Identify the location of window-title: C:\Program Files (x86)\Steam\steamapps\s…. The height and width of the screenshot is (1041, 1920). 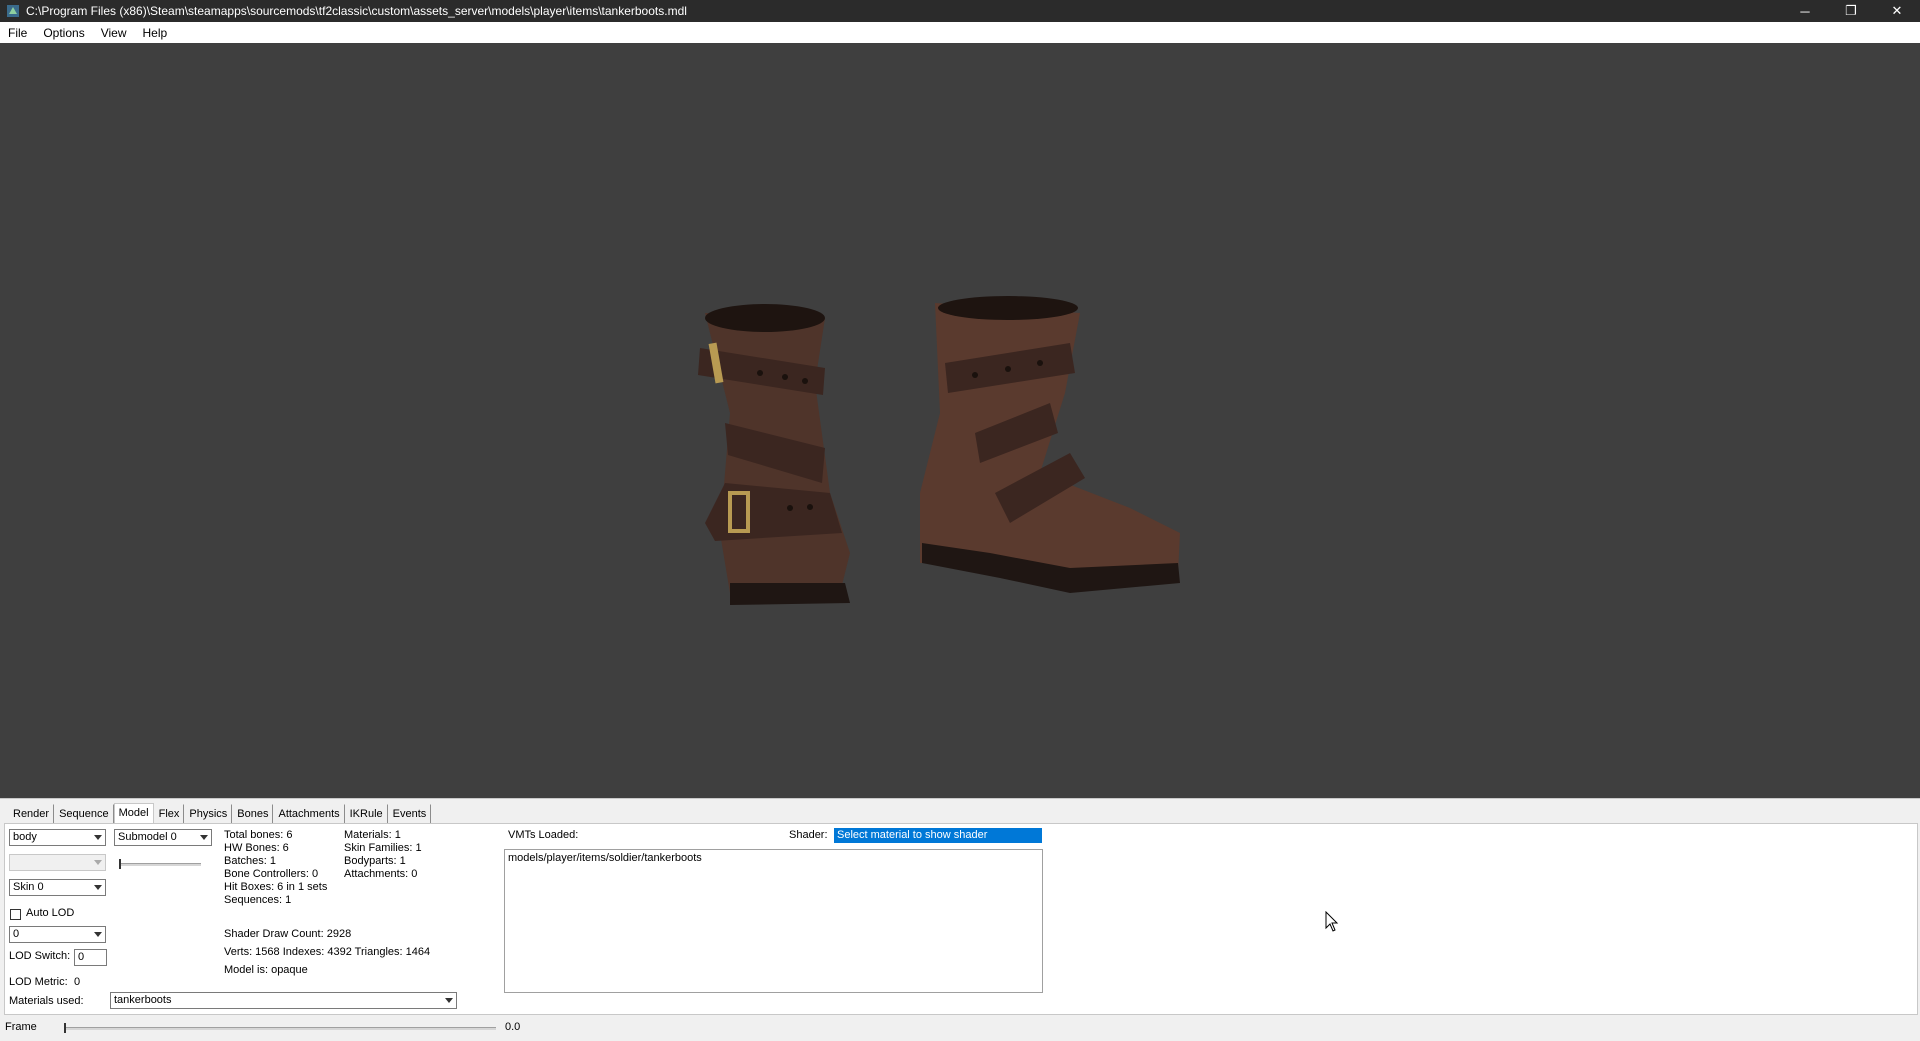
(356, 11).